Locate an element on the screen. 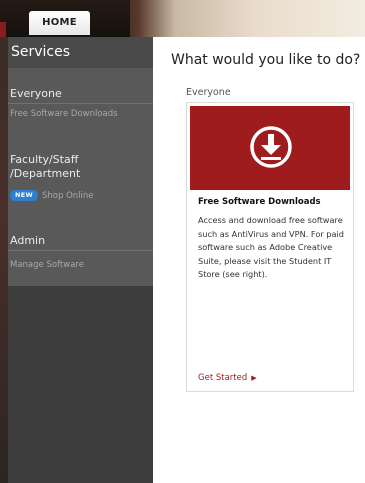 This screenshot has height=483, width=365. sidebar-heading-faculty-staff: Faculty/Staff /Department is located at coordinates (45, 166).